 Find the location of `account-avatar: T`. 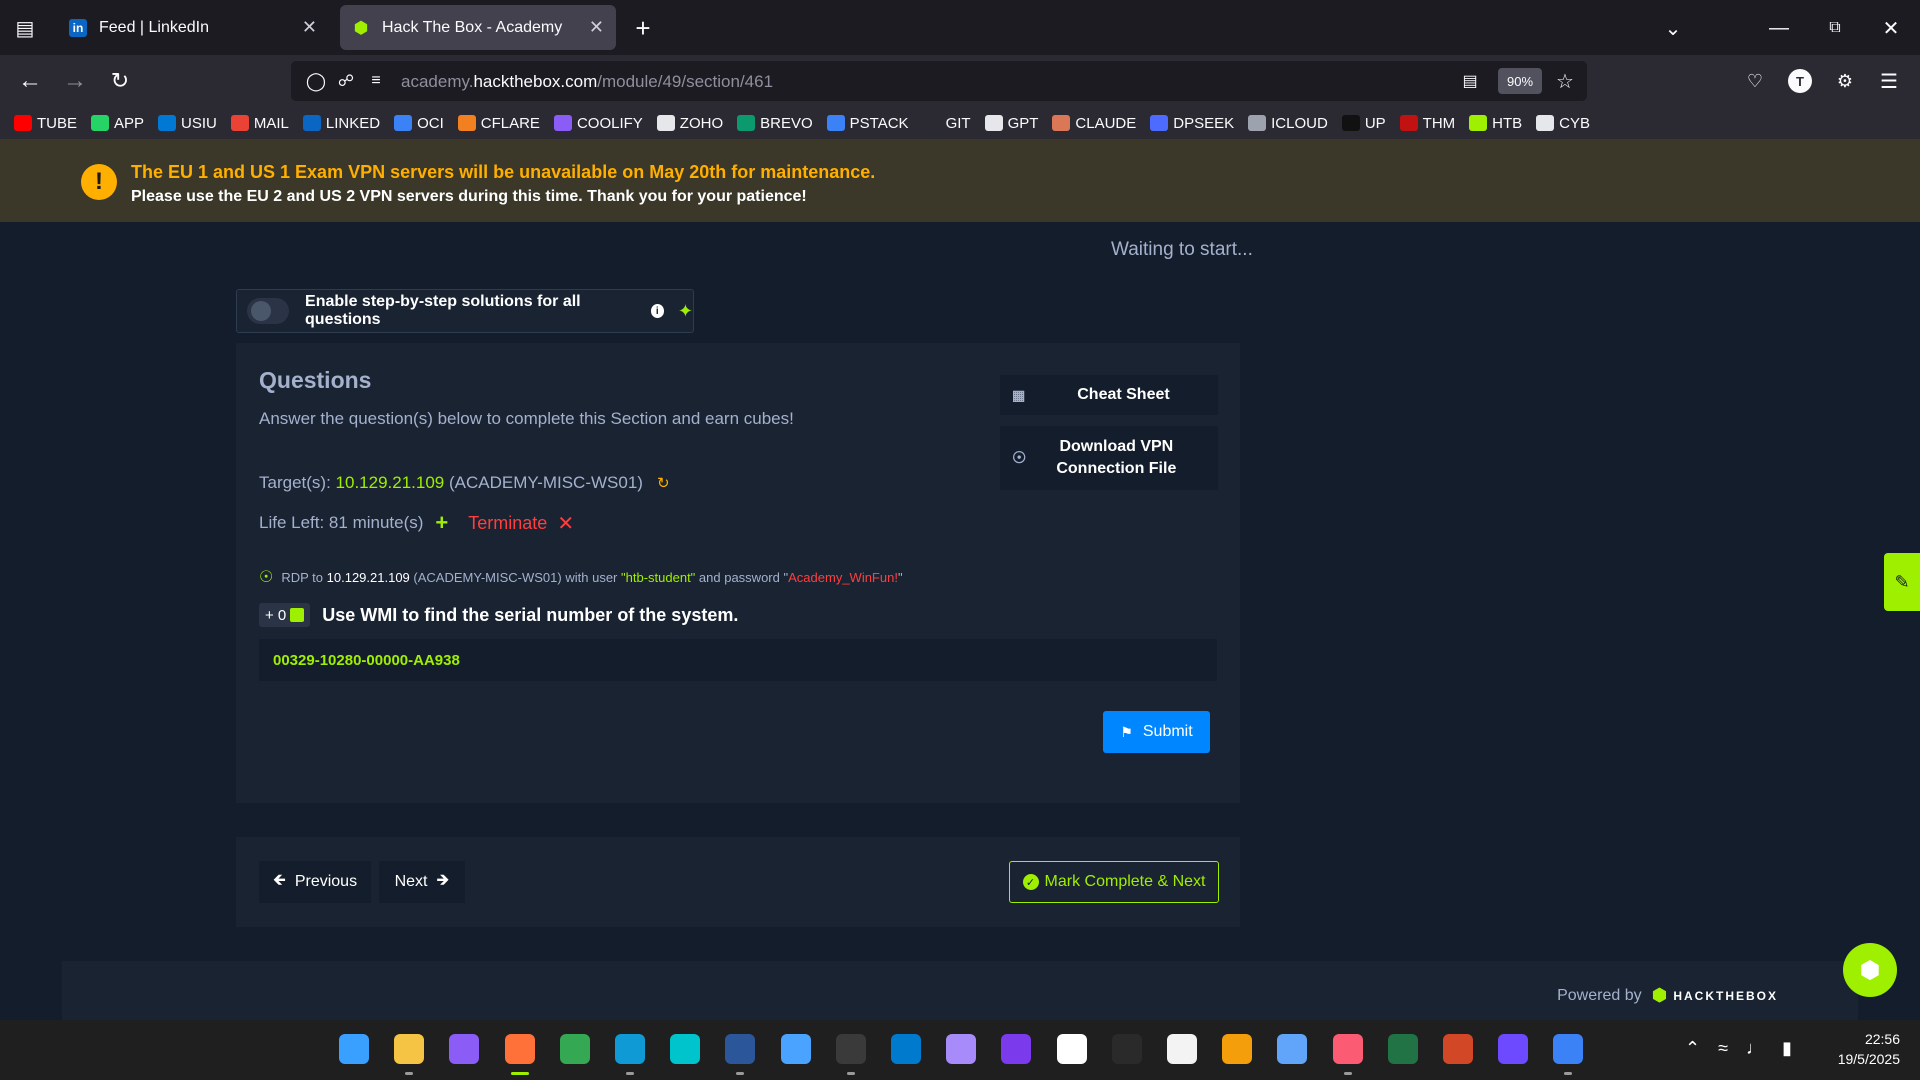

account-avatar: T is located at coordinates (1800, 81).